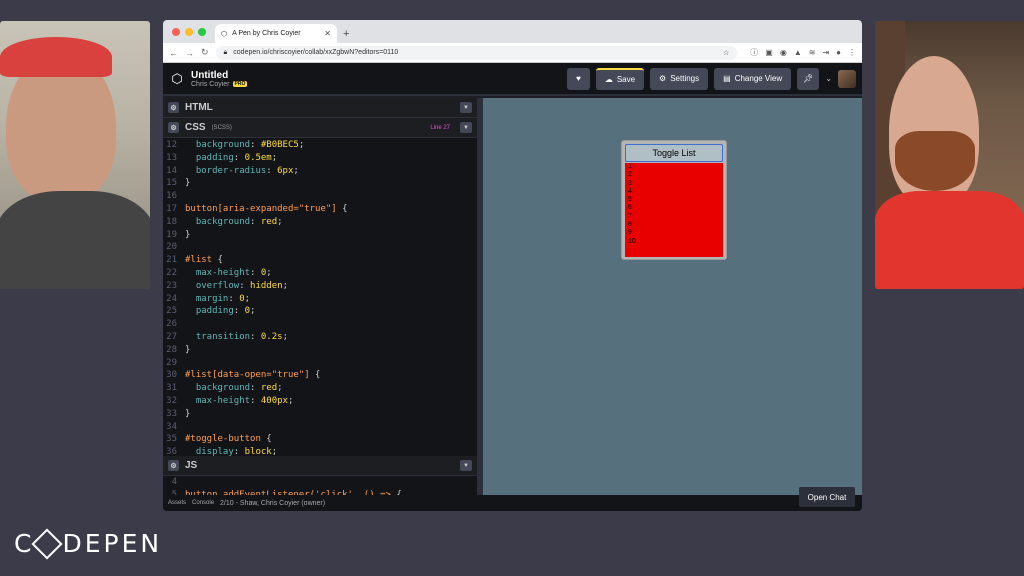 This screenshot has height=576, width=1024. What do you see at coordinates (171, 375) in the screenshot?
I see `line-number: 30` at bounding box center [171, 375].